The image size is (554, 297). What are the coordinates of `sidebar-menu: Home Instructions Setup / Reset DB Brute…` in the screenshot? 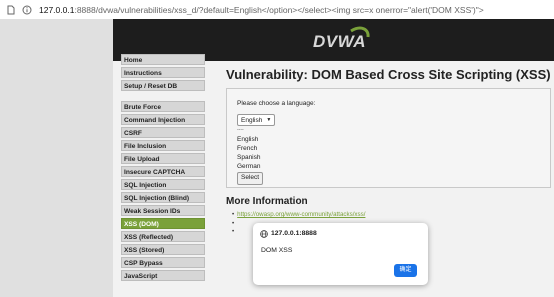 It's located at (164, 172).